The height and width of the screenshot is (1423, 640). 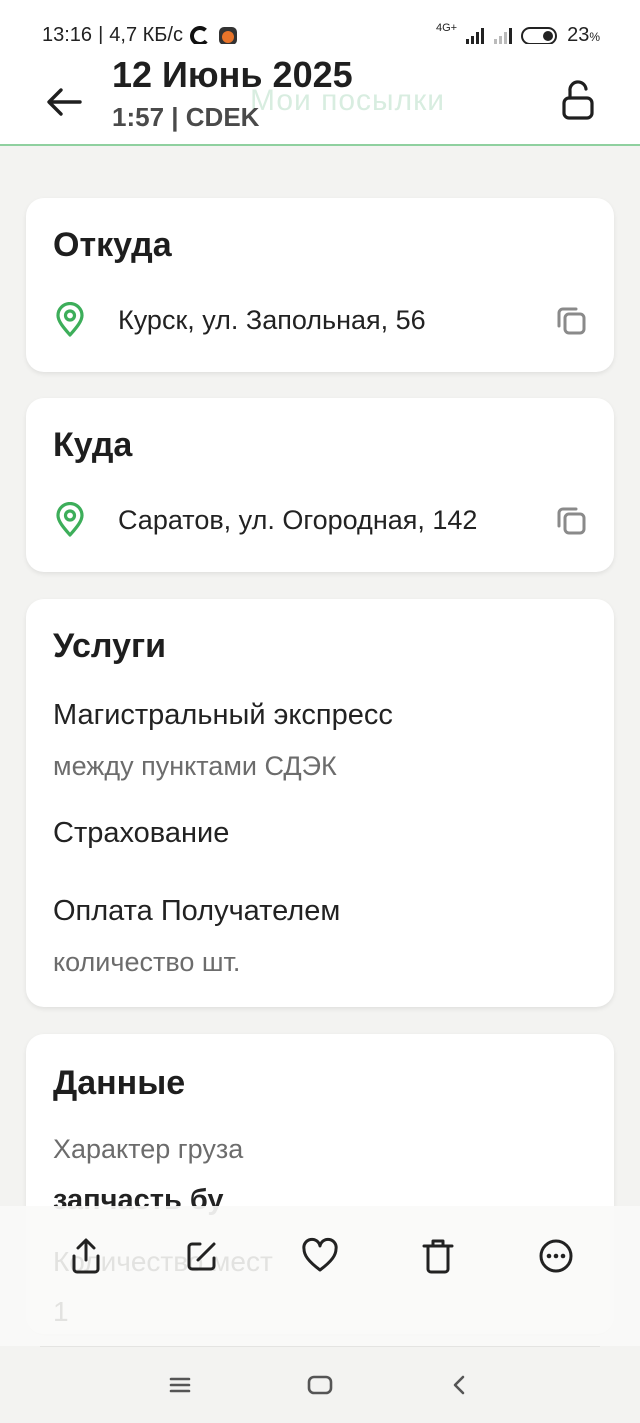 What do you see at coordinates (320, 485) in the screenshot?
I see `to-card: Куда Саратов, ул. Огородная, 142` at bounding box center [320, 485].